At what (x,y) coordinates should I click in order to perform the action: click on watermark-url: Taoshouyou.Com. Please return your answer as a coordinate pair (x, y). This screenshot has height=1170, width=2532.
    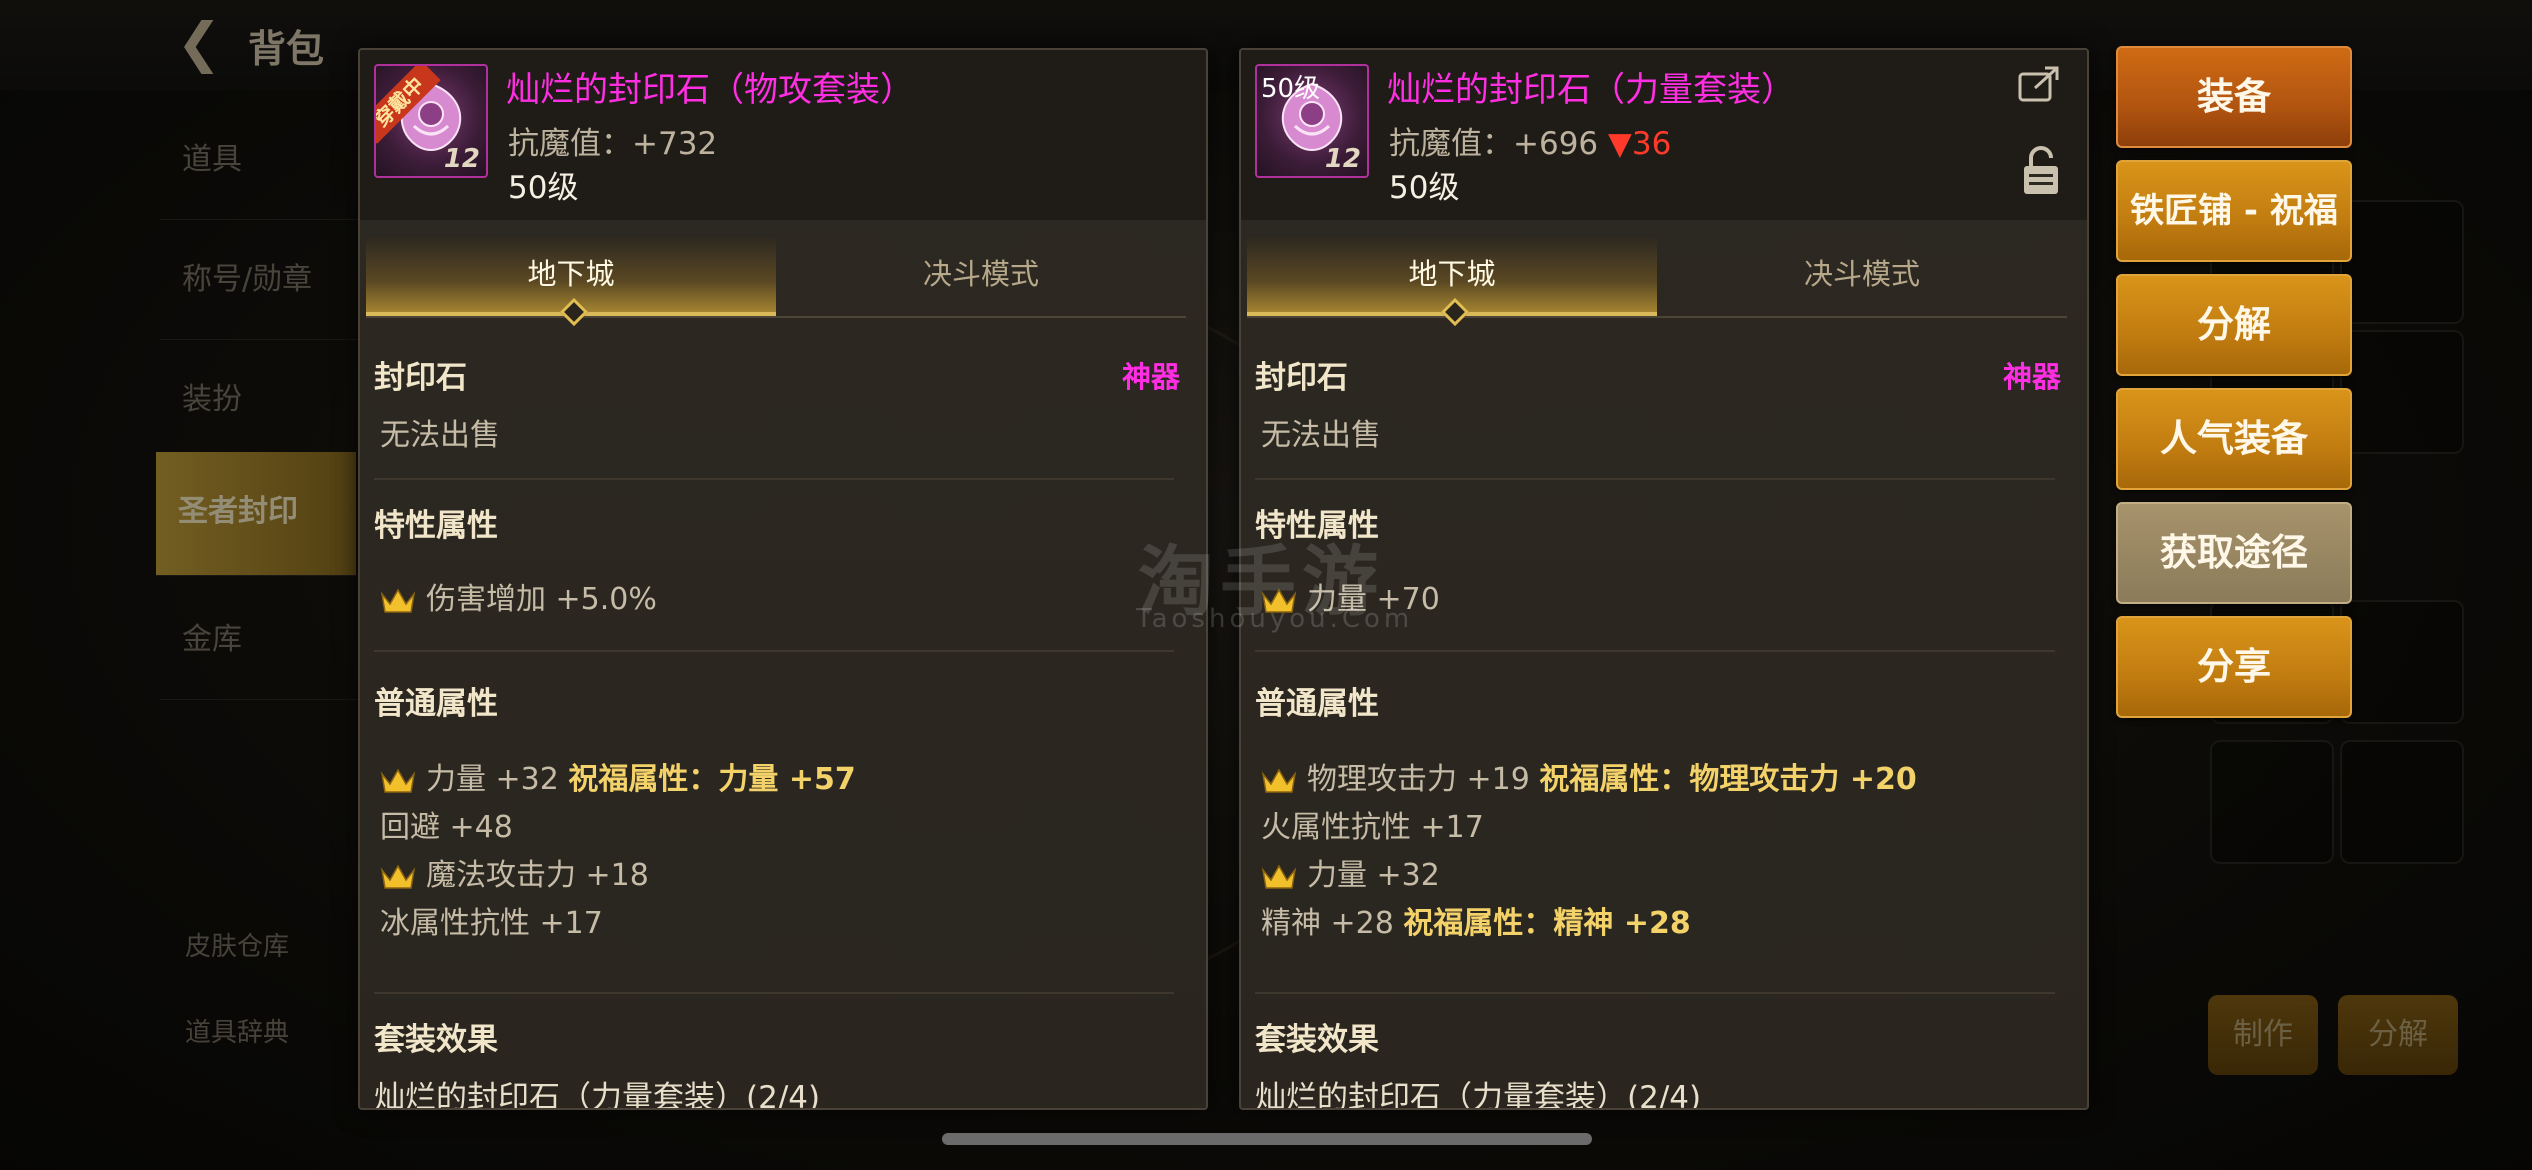
    Looking at the image, I should click on (1275, 619).